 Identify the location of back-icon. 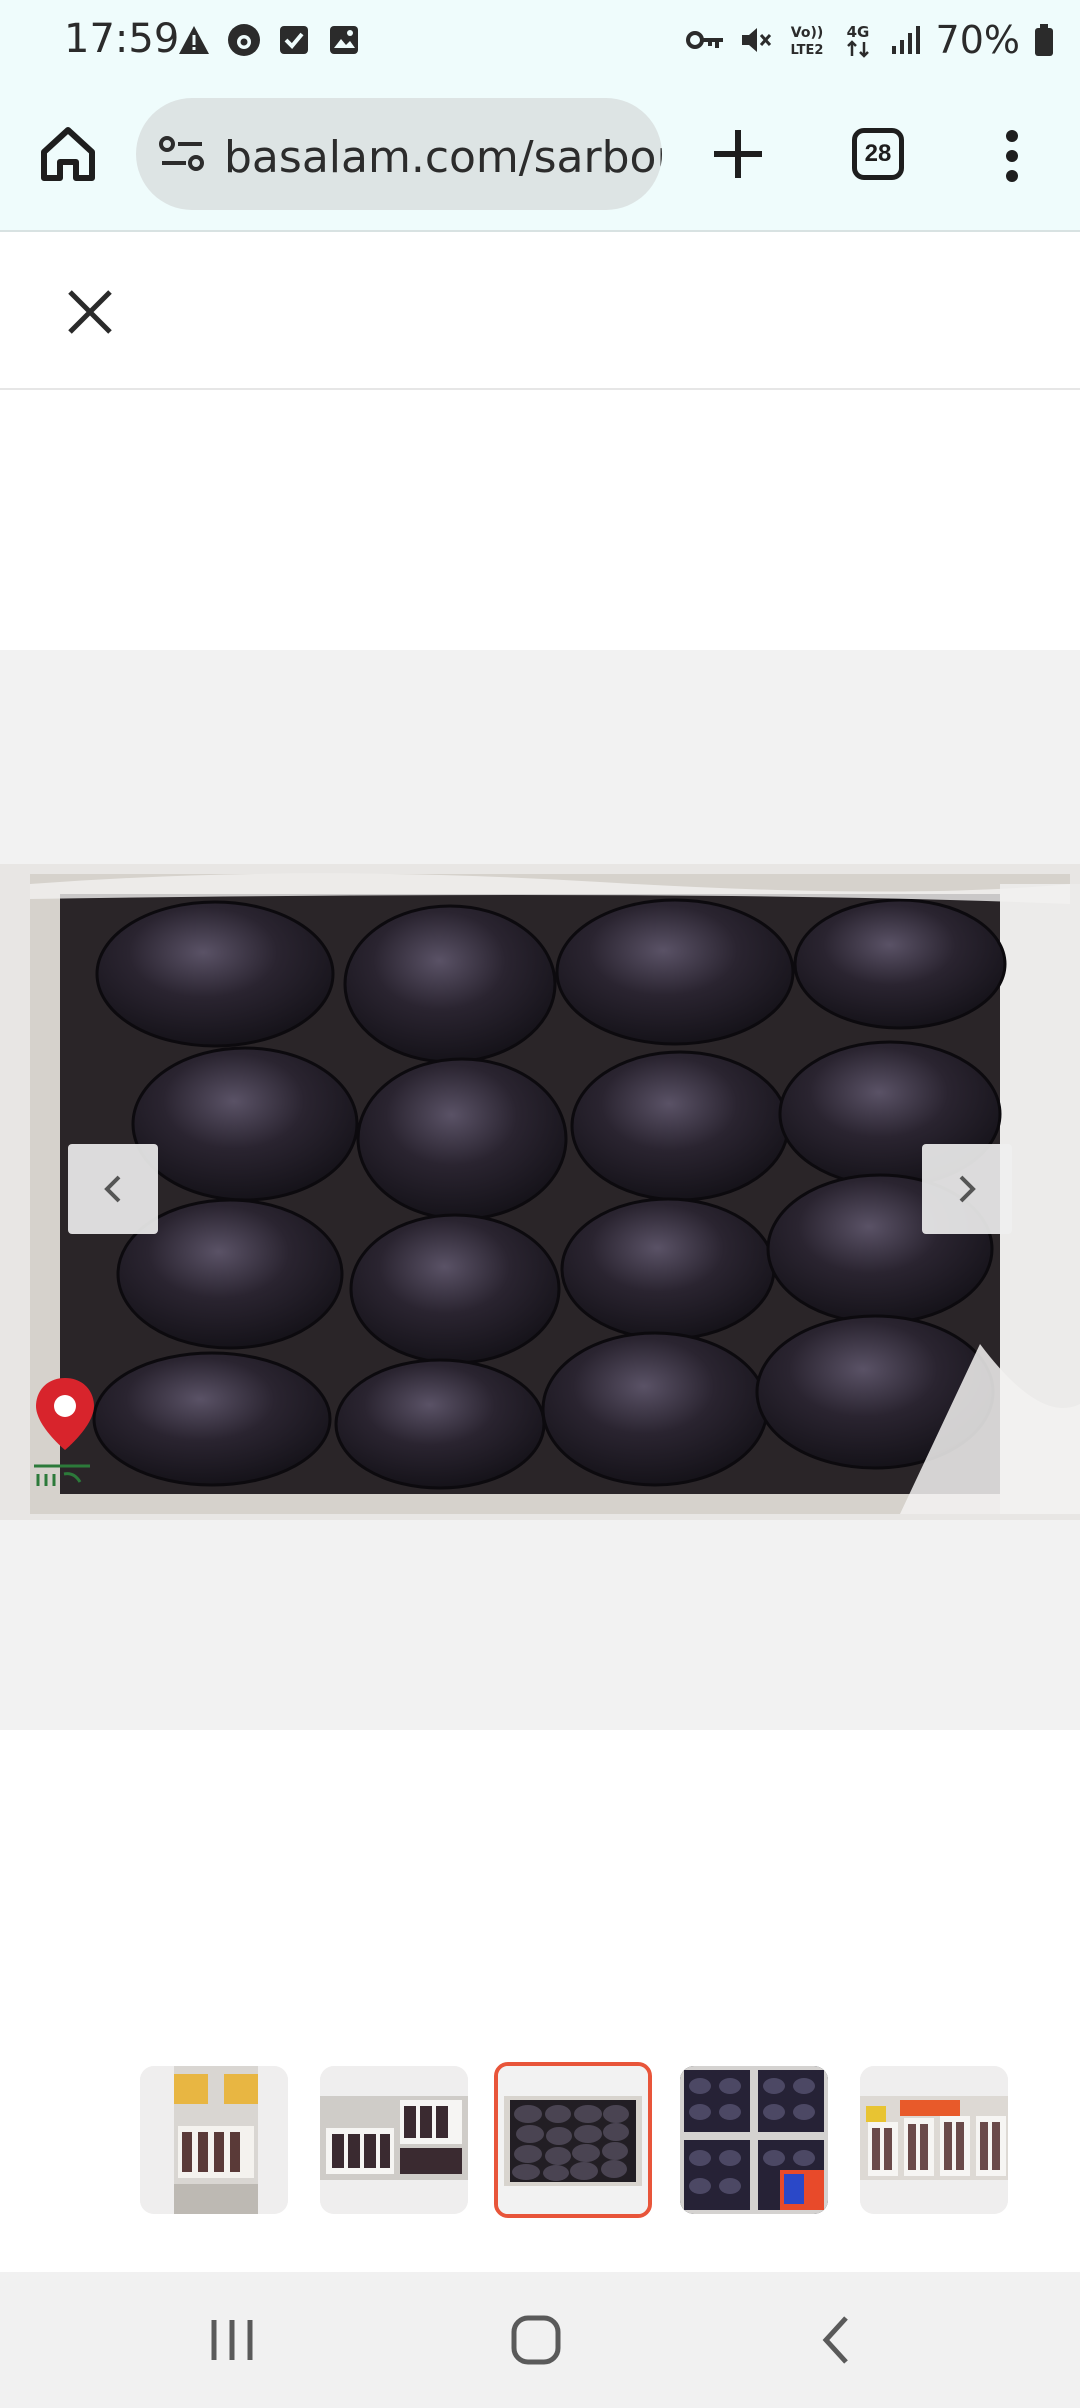
(835, 2340).